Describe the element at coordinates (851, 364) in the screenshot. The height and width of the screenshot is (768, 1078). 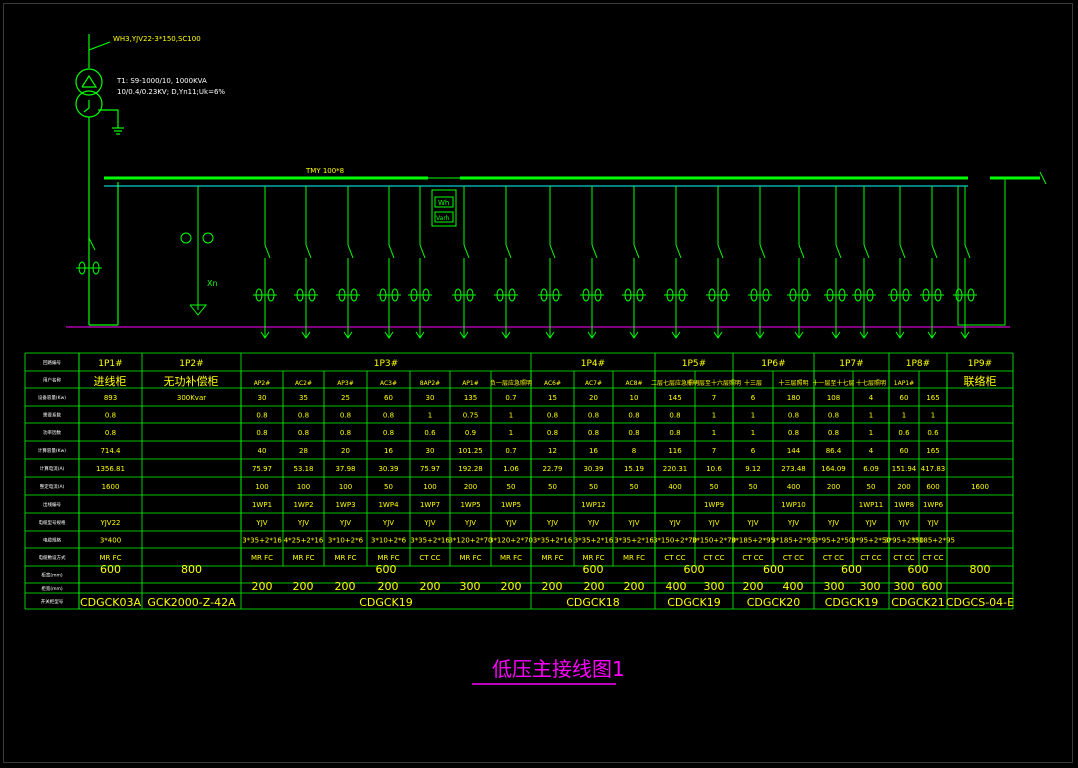
I see `panel-number: 1P7#` at that location.